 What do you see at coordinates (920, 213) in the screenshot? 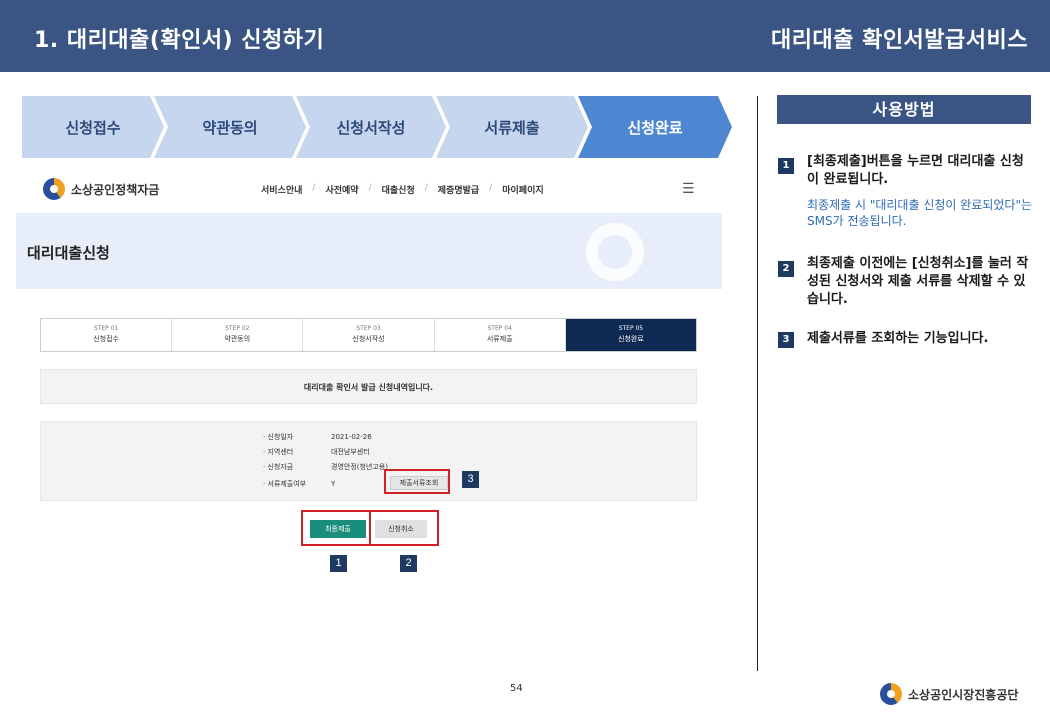
I see `guide-subtext: 최종제출 시 "대리대출 신청이 완료되었다"는 SMS가 전송됩니다.` at bounding box center [920, 213].